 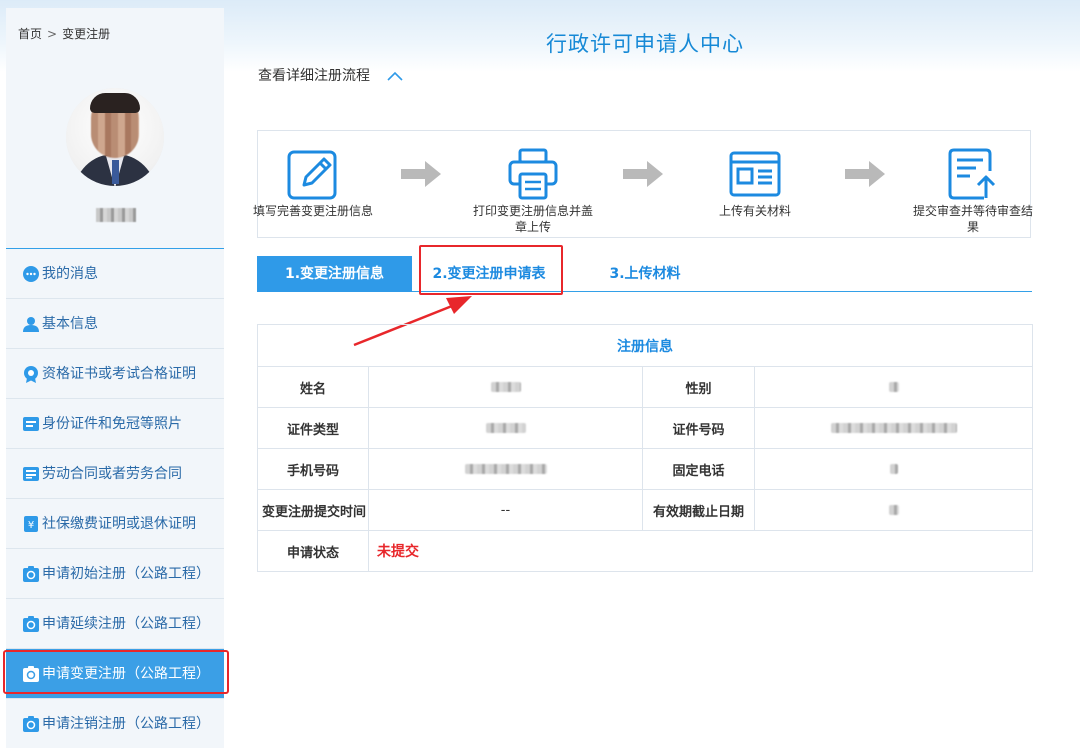 I want to click on label-gender: 性别, so click(x=698, y=387).